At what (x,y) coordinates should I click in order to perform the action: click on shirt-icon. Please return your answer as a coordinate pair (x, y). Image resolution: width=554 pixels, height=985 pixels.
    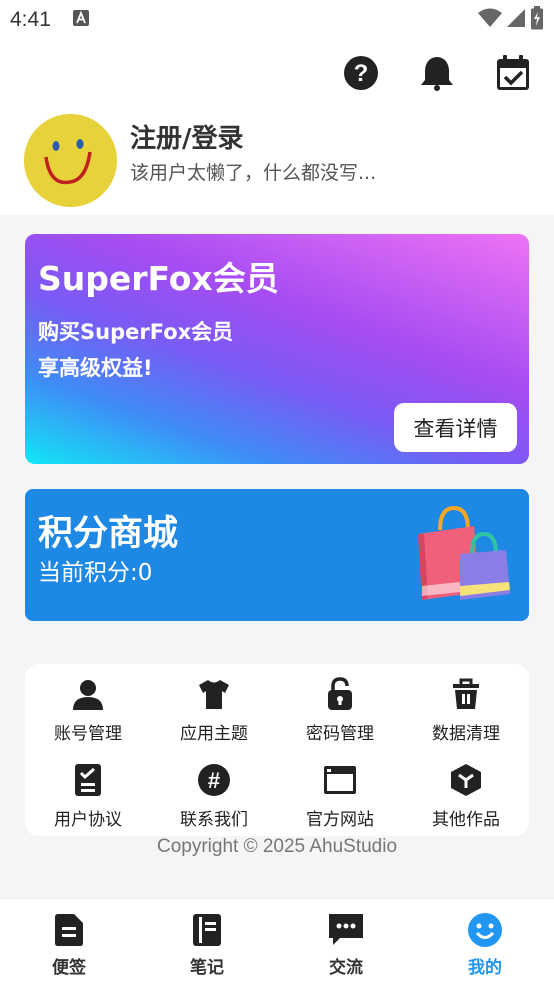
    Looking at the image, I should click on (214, 694).